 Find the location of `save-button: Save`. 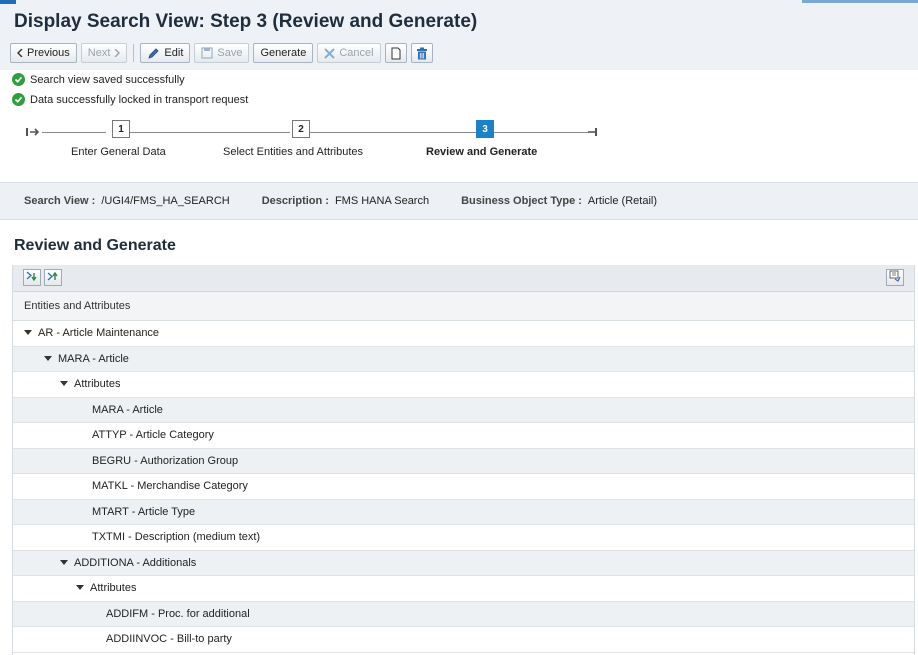

save-button: Save is located at coordinates (222, 53).